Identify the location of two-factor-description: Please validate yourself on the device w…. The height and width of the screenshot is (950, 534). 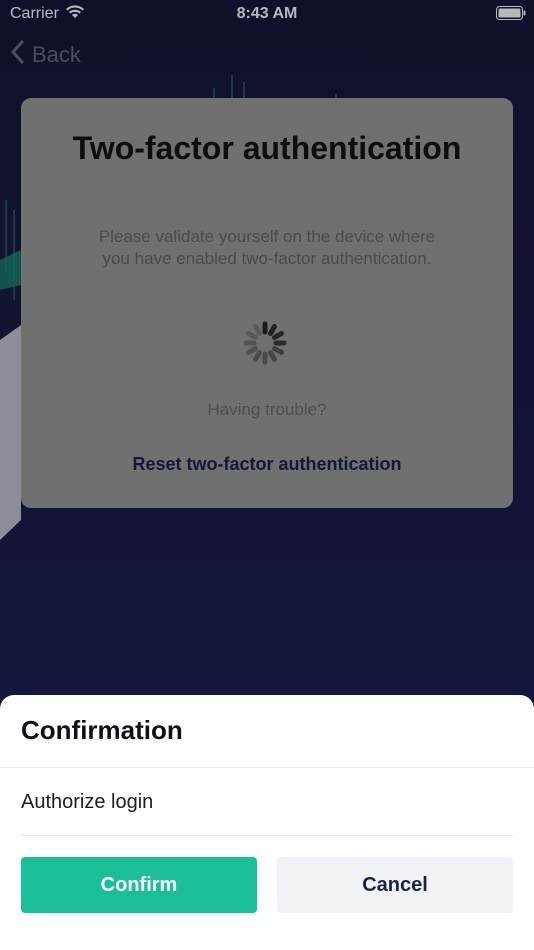
(267, 247).